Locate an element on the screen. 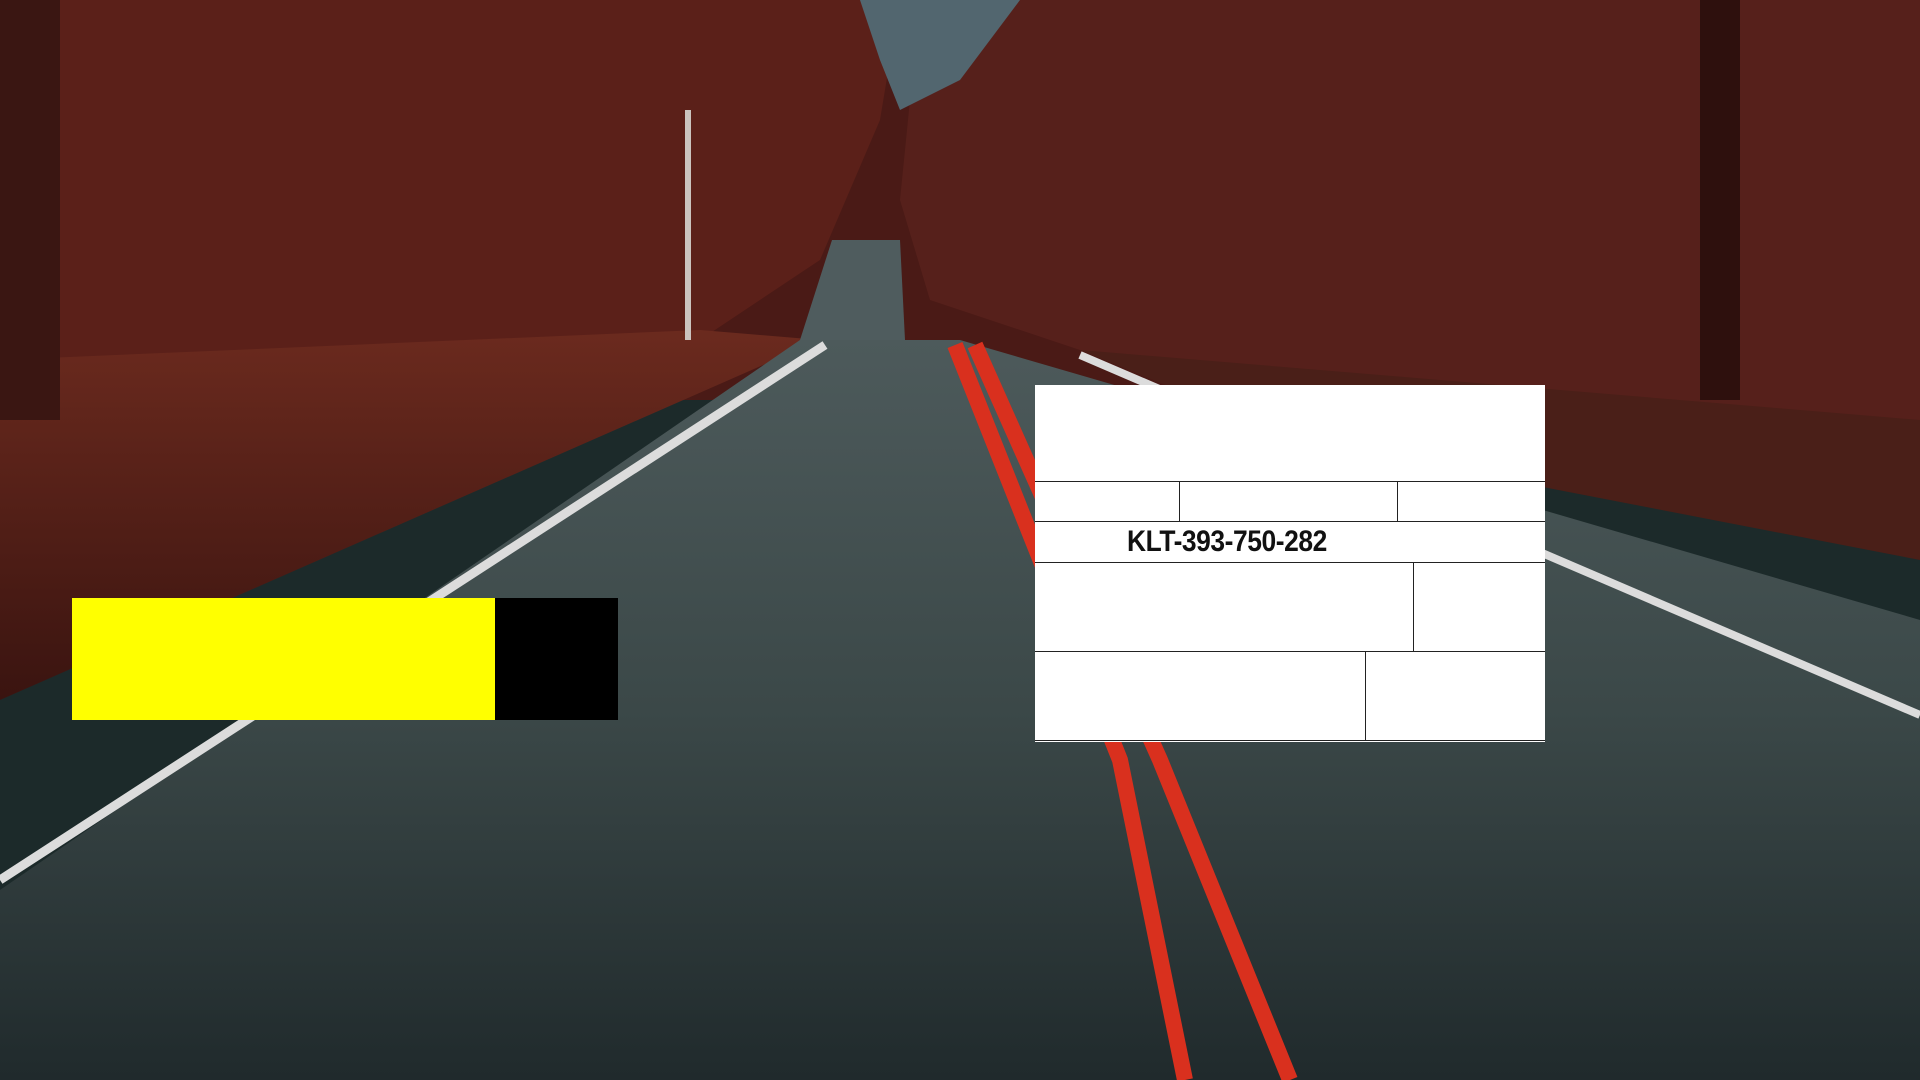  tree-trunk is located at coordinates (30, 210).